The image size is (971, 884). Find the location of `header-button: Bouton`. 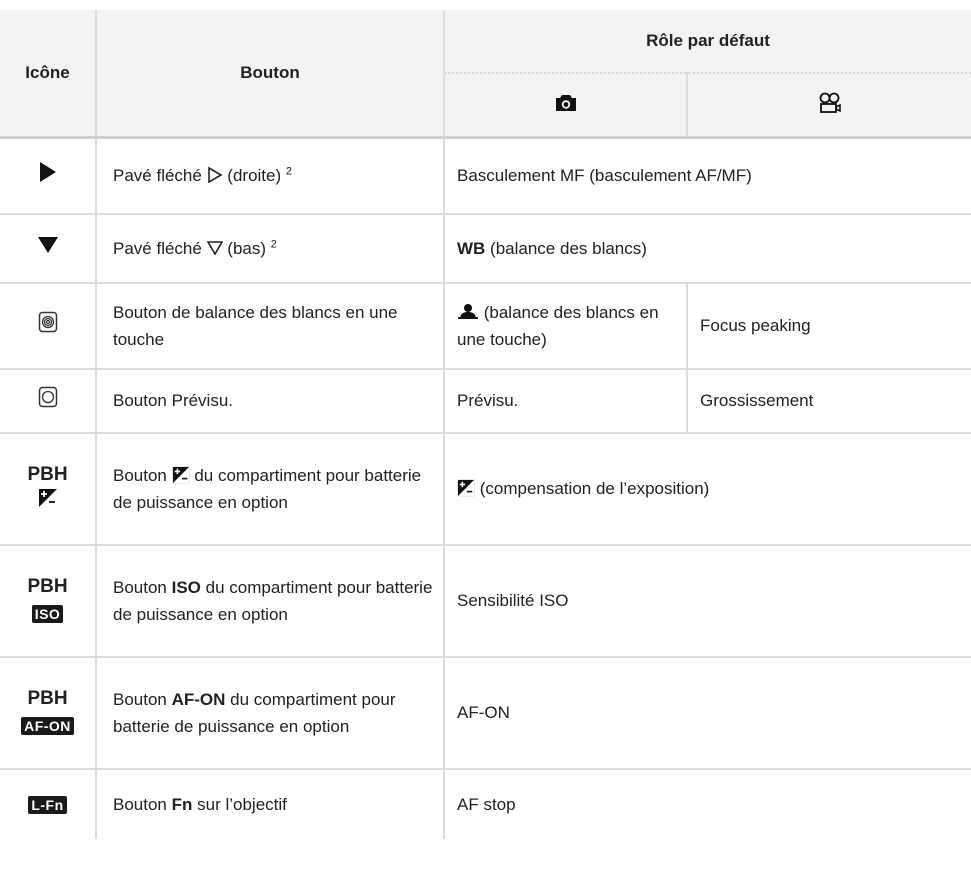

header-button: Bouton is located at coordinates (270, 74).